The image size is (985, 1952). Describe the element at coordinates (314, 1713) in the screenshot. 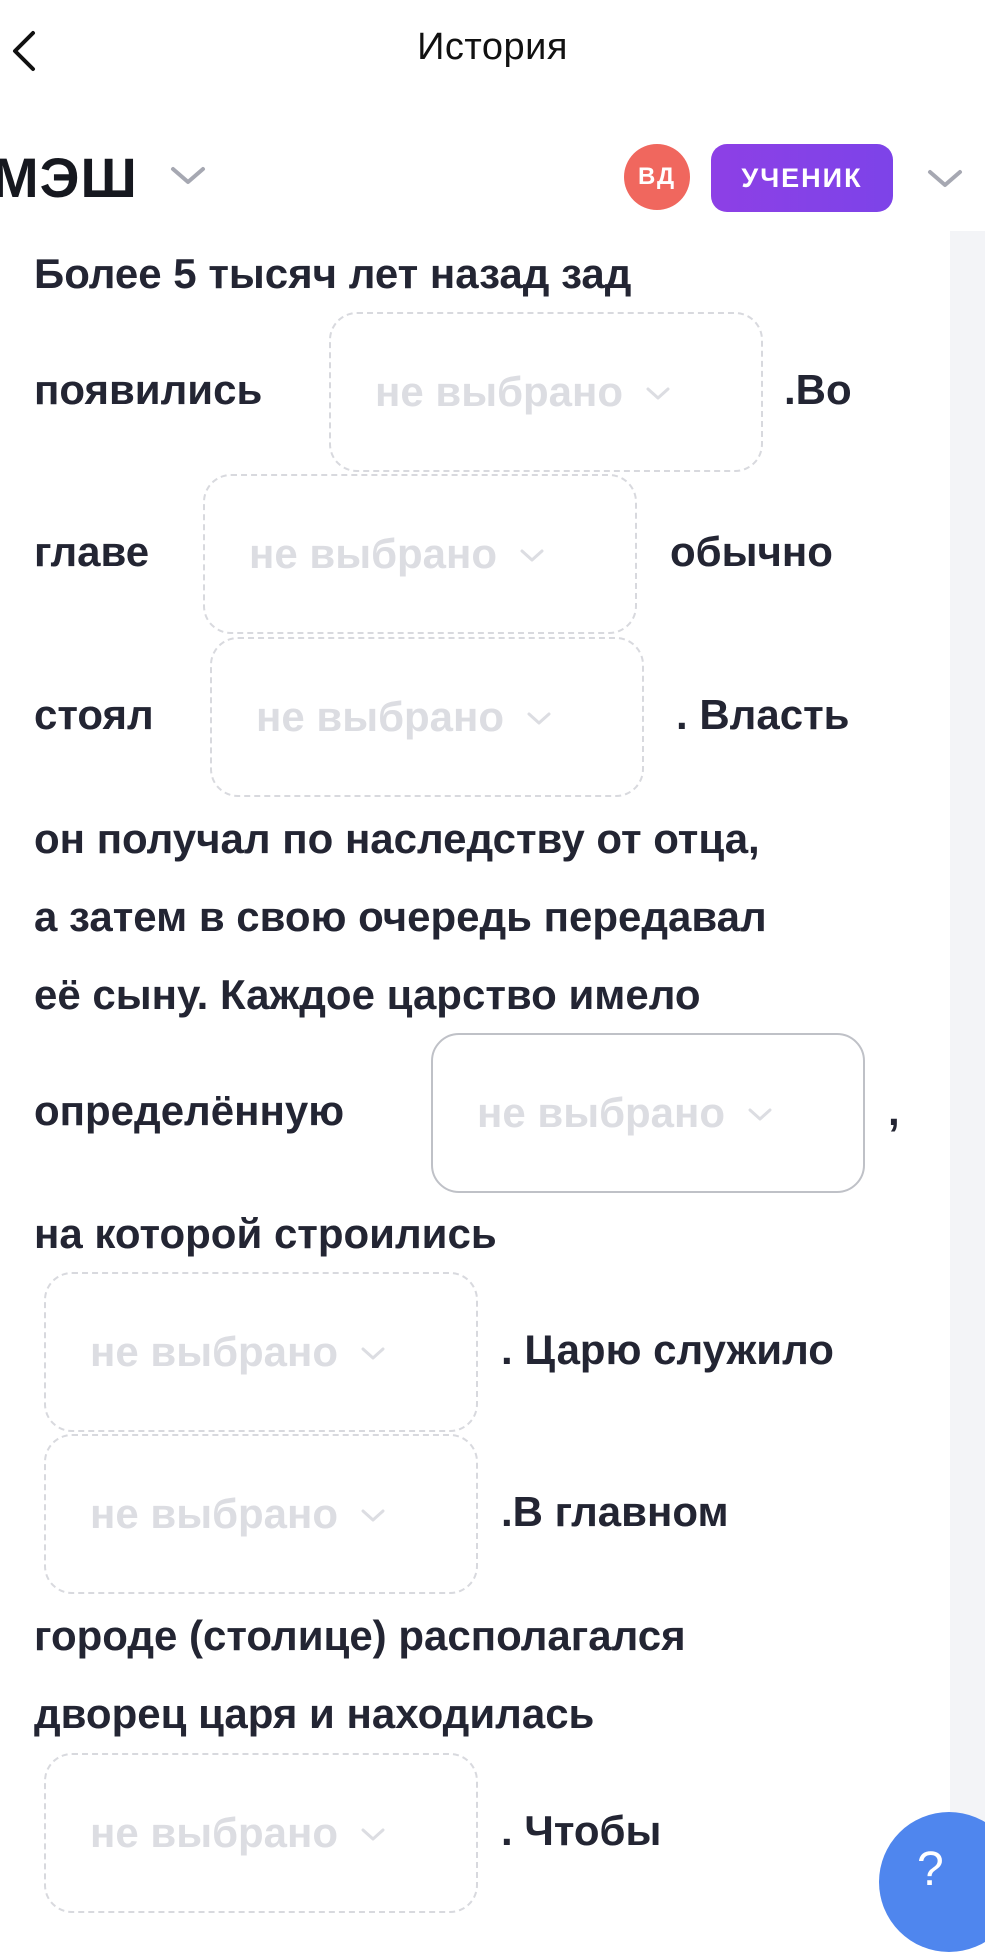

I see `exercise-text: дворец царя и находилась` at that location.